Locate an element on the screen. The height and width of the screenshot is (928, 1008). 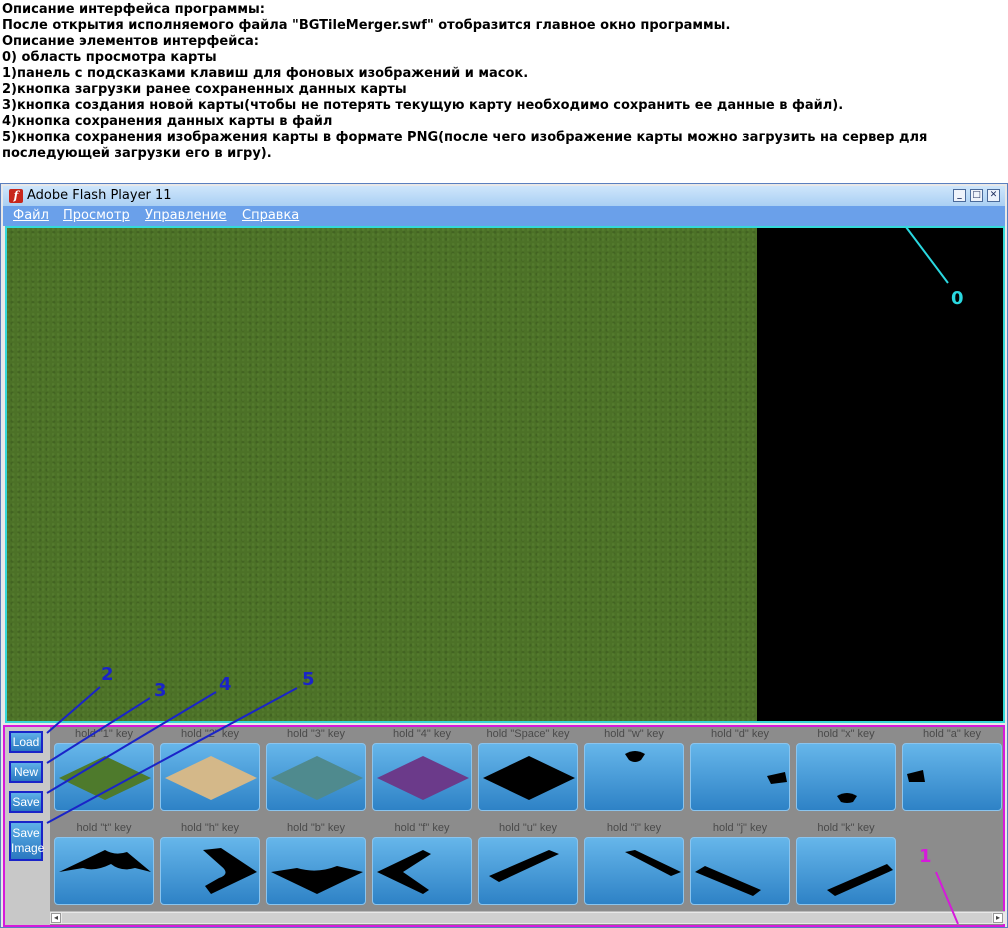
tile-key-hint: hold "h" key is located at coordinates (210, 828).